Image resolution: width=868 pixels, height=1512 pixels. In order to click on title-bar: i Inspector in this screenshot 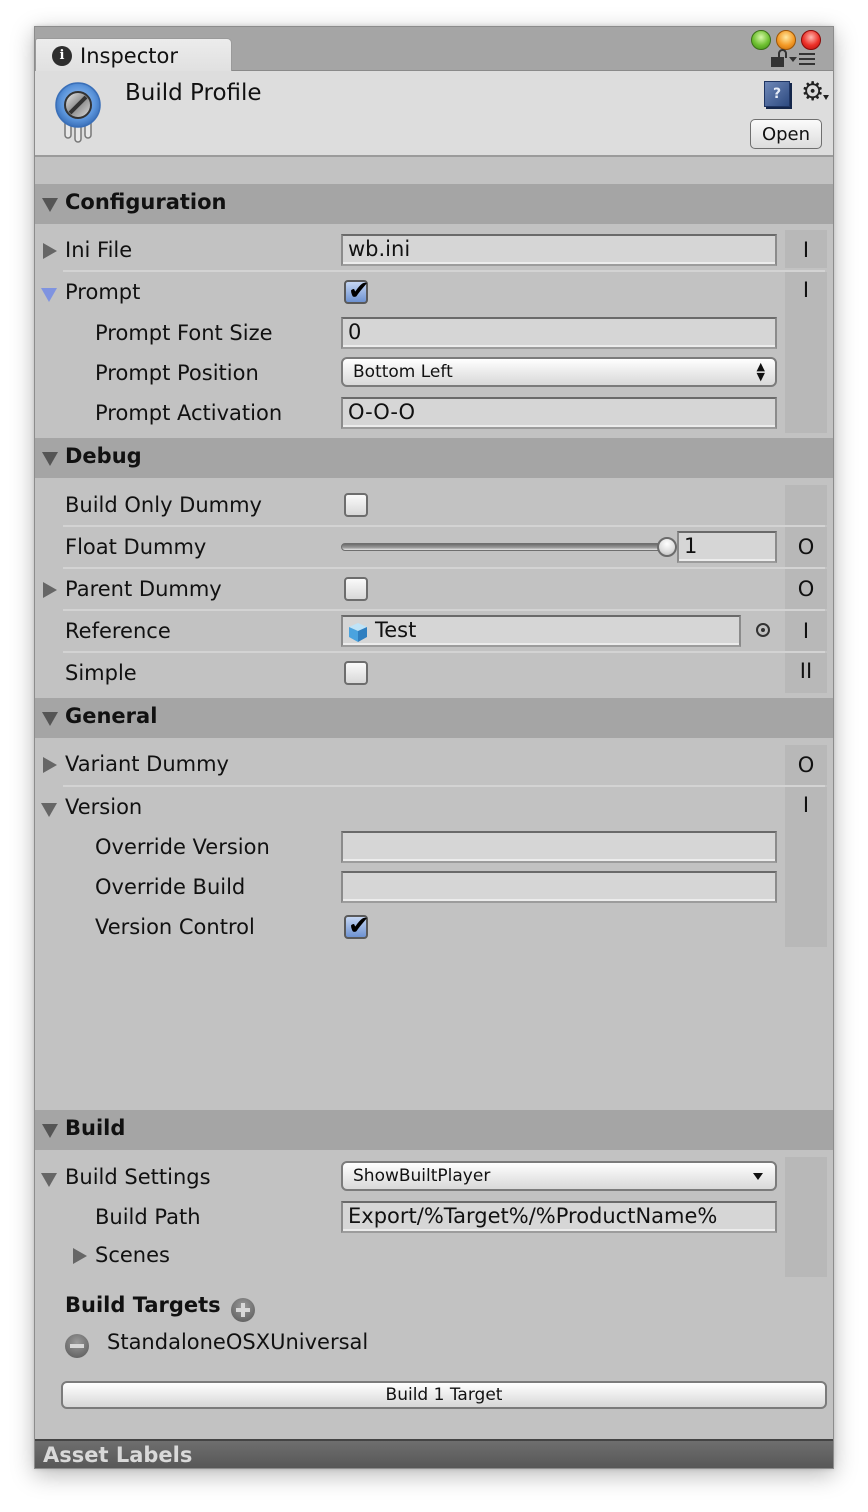, I will do `click(434, 49)`.